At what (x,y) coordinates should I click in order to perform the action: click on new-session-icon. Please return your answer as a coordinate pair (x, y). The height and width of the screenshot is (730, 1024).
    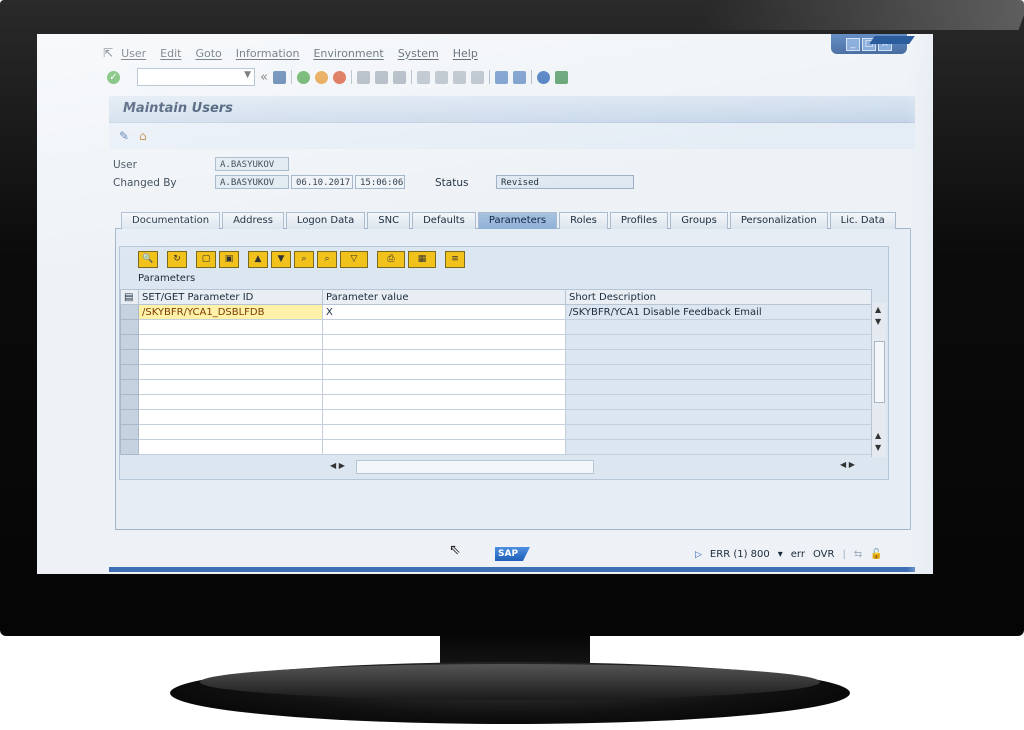
    Looking at the image, I should click on (501, 77).